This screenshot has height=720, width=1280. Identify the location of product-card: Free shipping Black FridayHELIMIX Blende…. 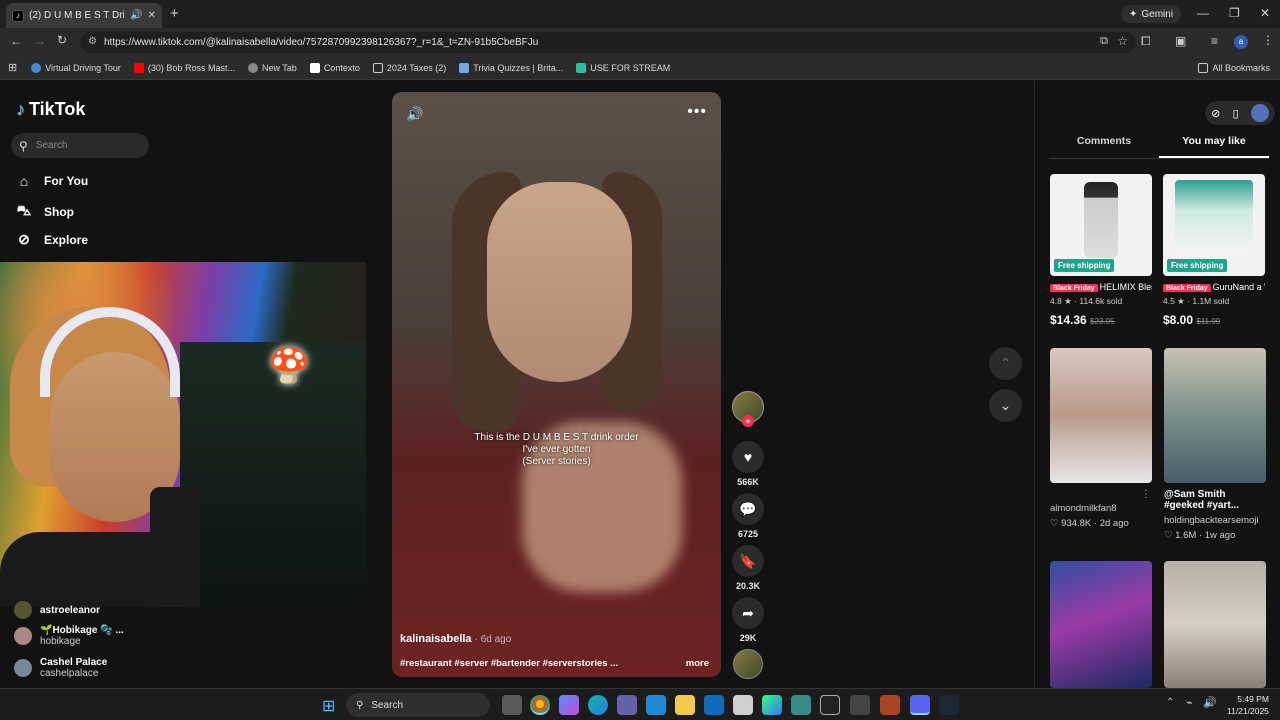
(1101, 250).